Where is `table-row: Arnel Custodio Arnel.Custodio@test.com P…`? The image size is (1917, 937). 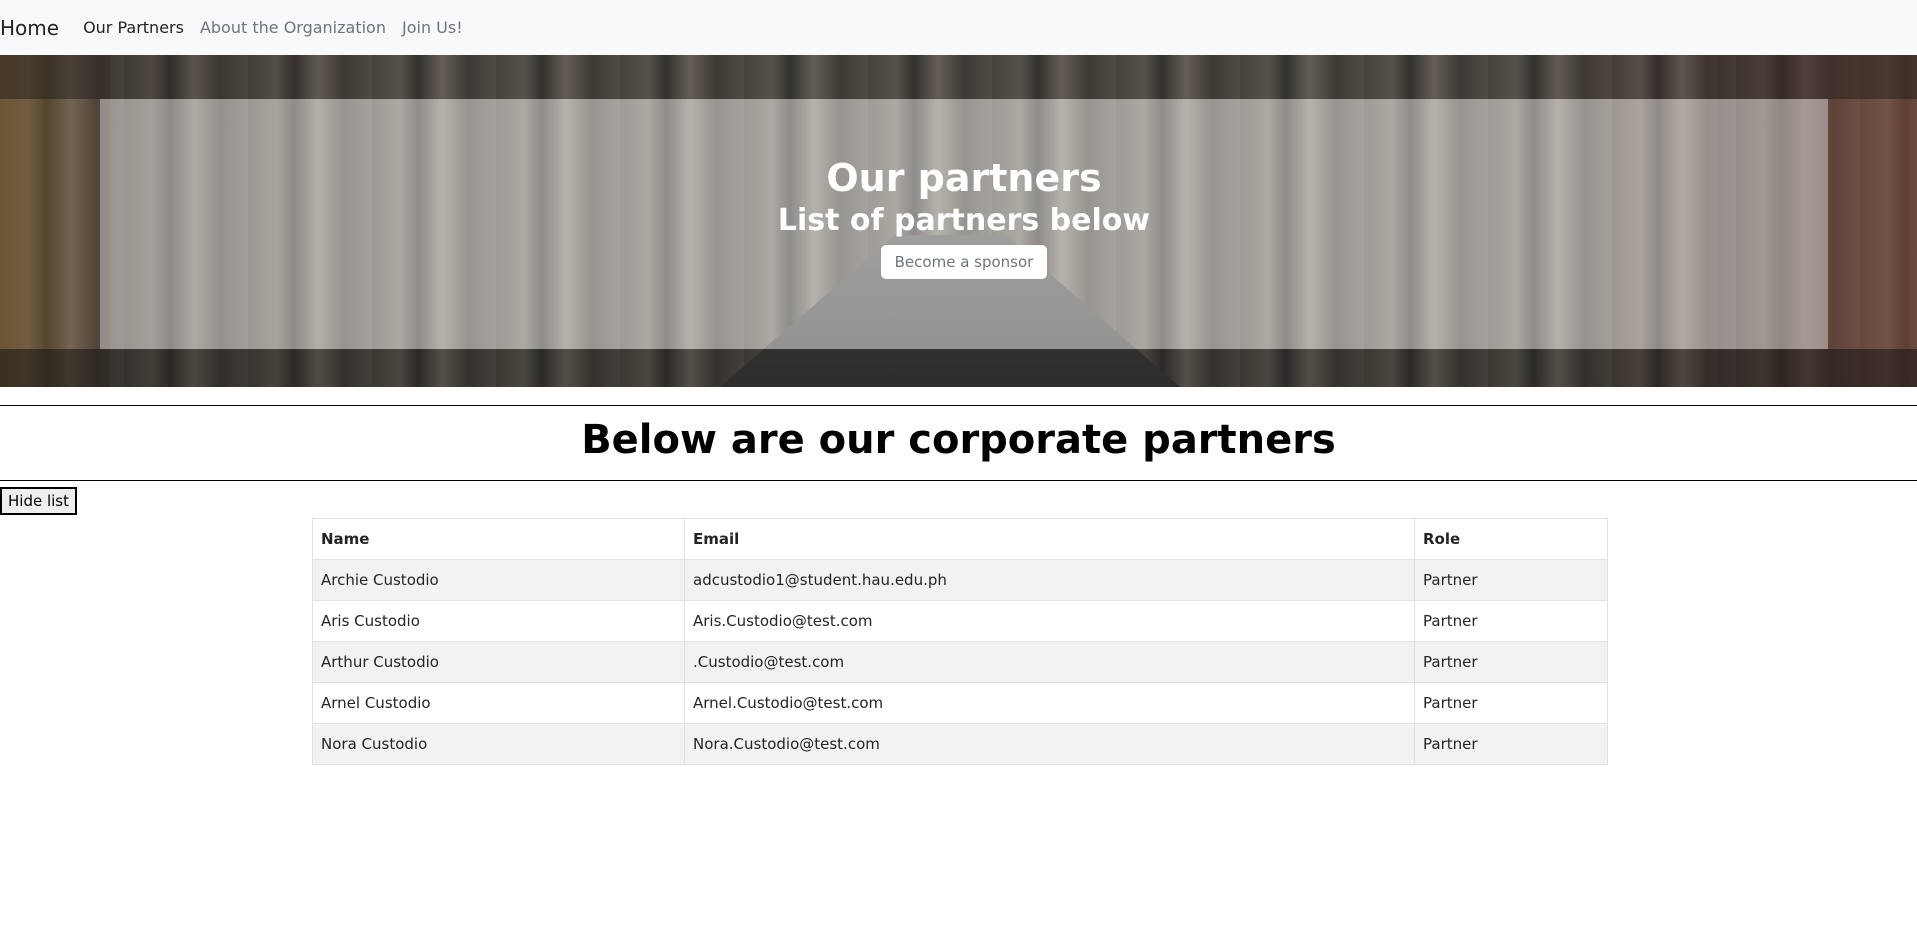
table-row: Arnel Custodio Arnel.Custodio@test.com P… is located at coordinates (960, 703).